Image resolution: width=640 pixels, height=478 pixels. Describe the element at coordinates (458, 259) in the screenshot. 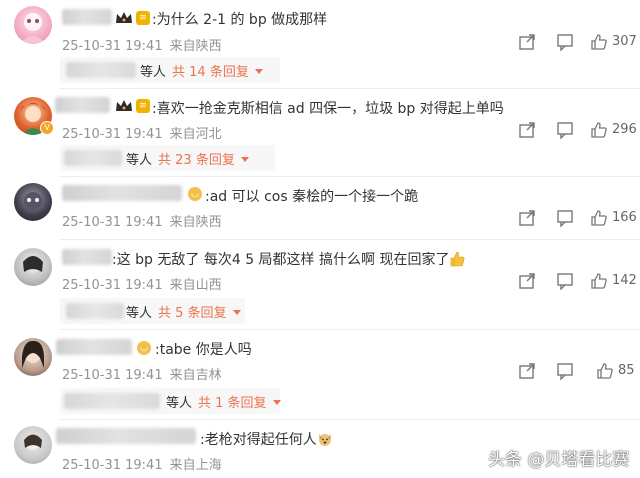

I see `thumbs-up-emoji-icon` at that location.